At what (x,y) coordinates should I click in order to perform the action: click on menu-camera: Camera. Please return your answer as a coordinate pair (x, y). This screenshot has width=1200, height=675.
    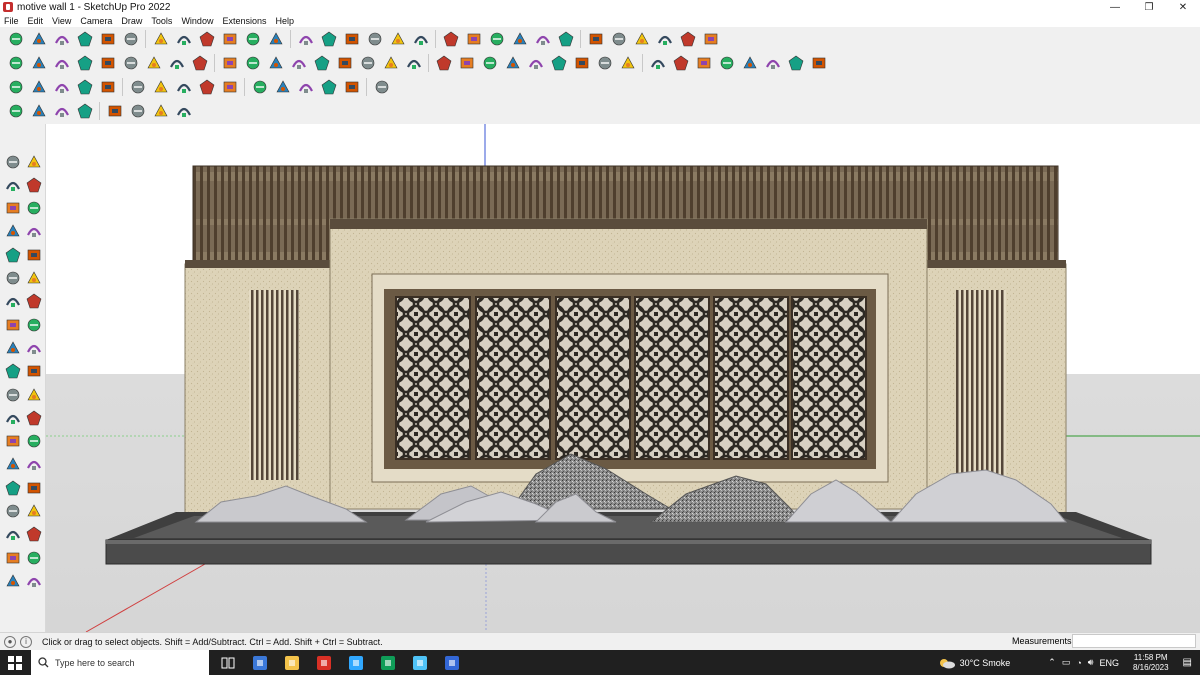
    Looking at the image, I should click on (96, 21).